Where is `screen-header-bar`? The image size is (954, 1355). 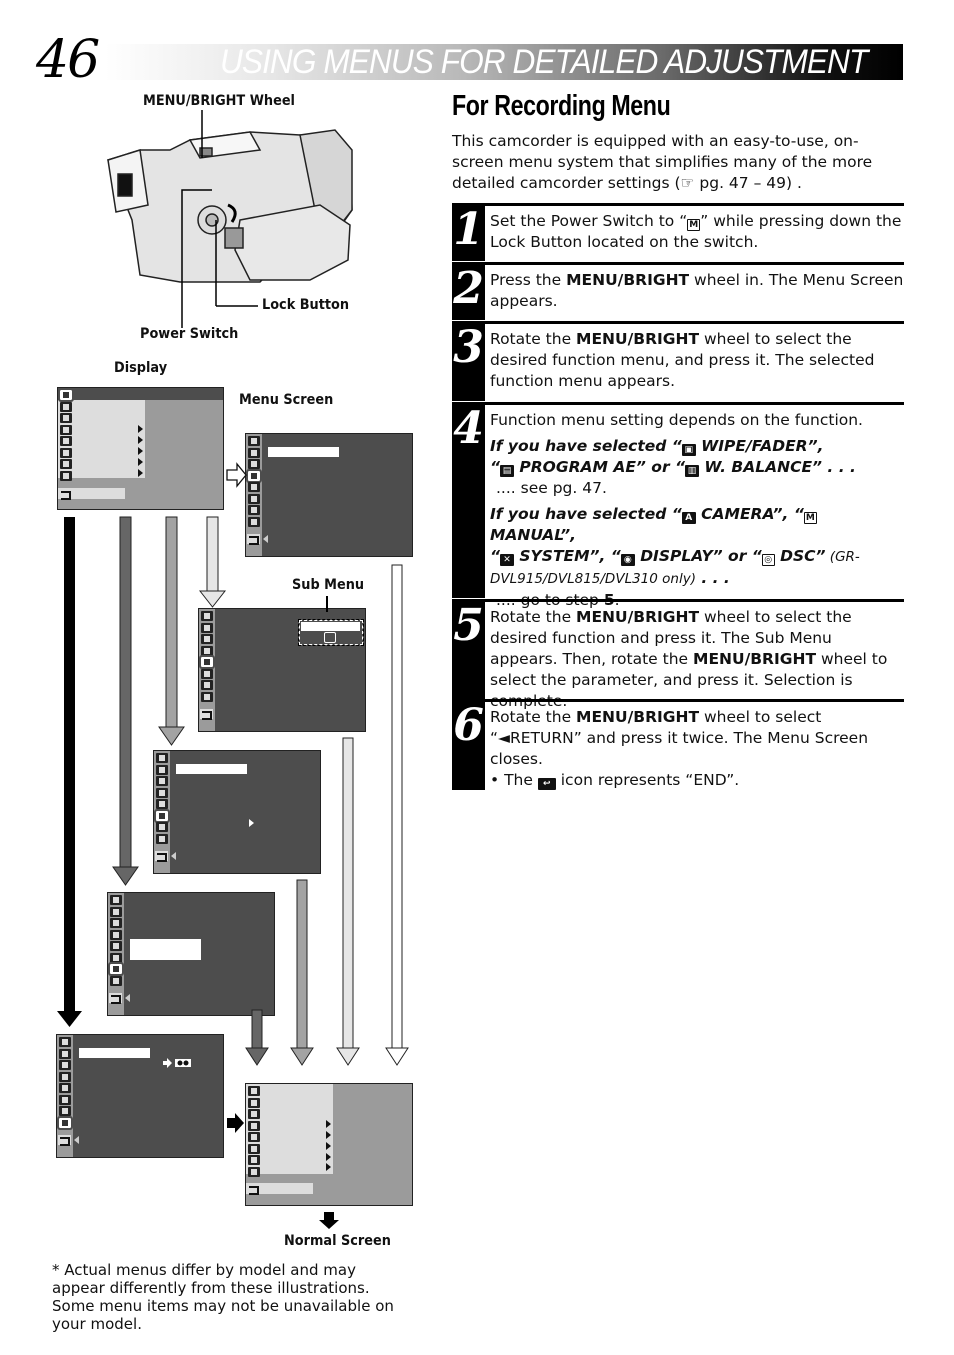 screen-header-bar is located at coordinates (140, 394).